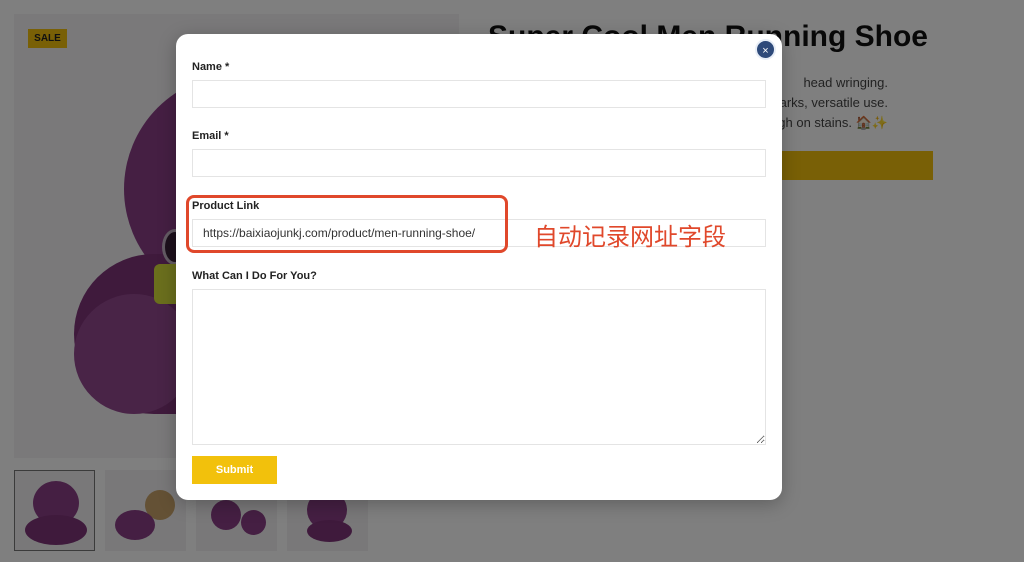 The image size is (1024, 562). What do you see at coordinates (765, 49) in the screenshot?
I see `close-icon: ×` at bounding box center [765, 49].